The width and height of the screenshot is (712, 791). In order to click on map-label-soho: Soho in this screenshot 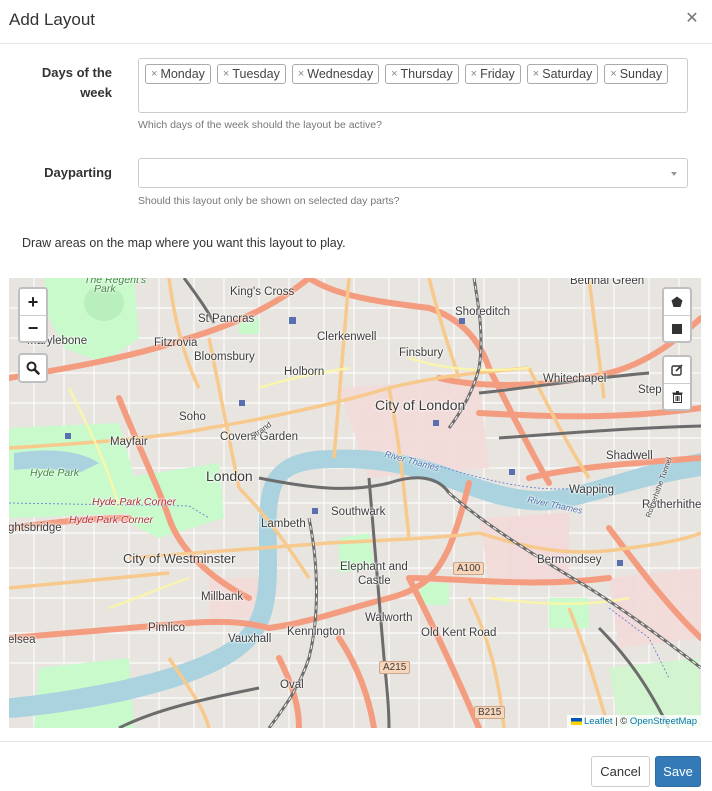, I will do `click(192, 417)`.